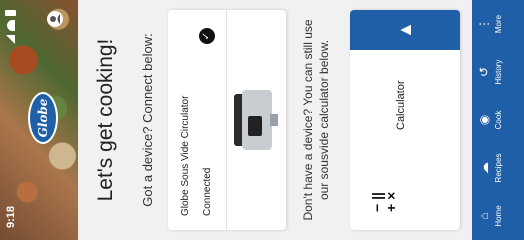 This screenshot has width=524, height=240. What do you see at coordinates (207, 191) in the screenshot?
I see `device-status: Connected` at bounding box center [207, 191].